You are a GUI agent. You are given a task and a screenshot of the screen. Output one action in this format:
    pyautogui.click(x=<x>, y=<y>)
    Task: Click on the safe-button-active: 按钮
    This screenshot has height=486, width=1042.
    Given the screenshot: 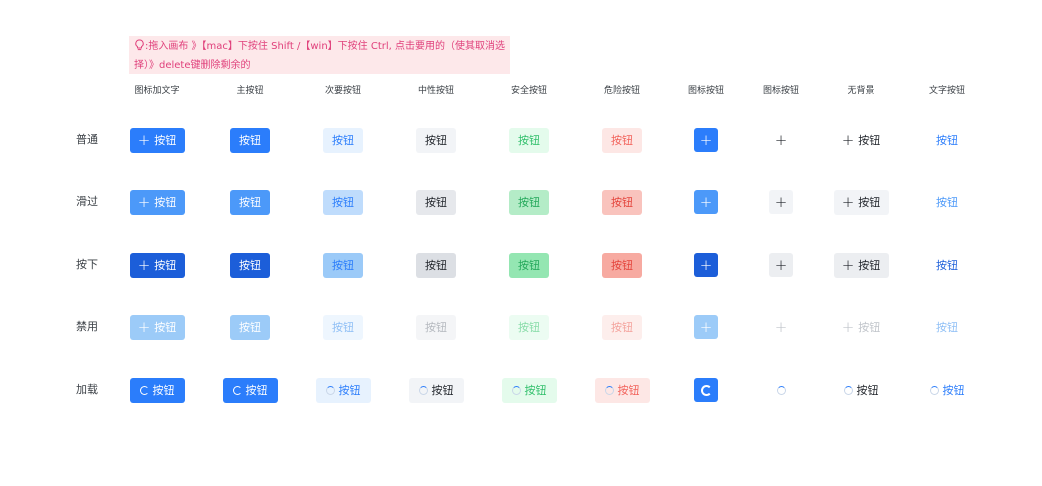 What is the action you would take?
    pyautogui.click(x=529, y=265)
    